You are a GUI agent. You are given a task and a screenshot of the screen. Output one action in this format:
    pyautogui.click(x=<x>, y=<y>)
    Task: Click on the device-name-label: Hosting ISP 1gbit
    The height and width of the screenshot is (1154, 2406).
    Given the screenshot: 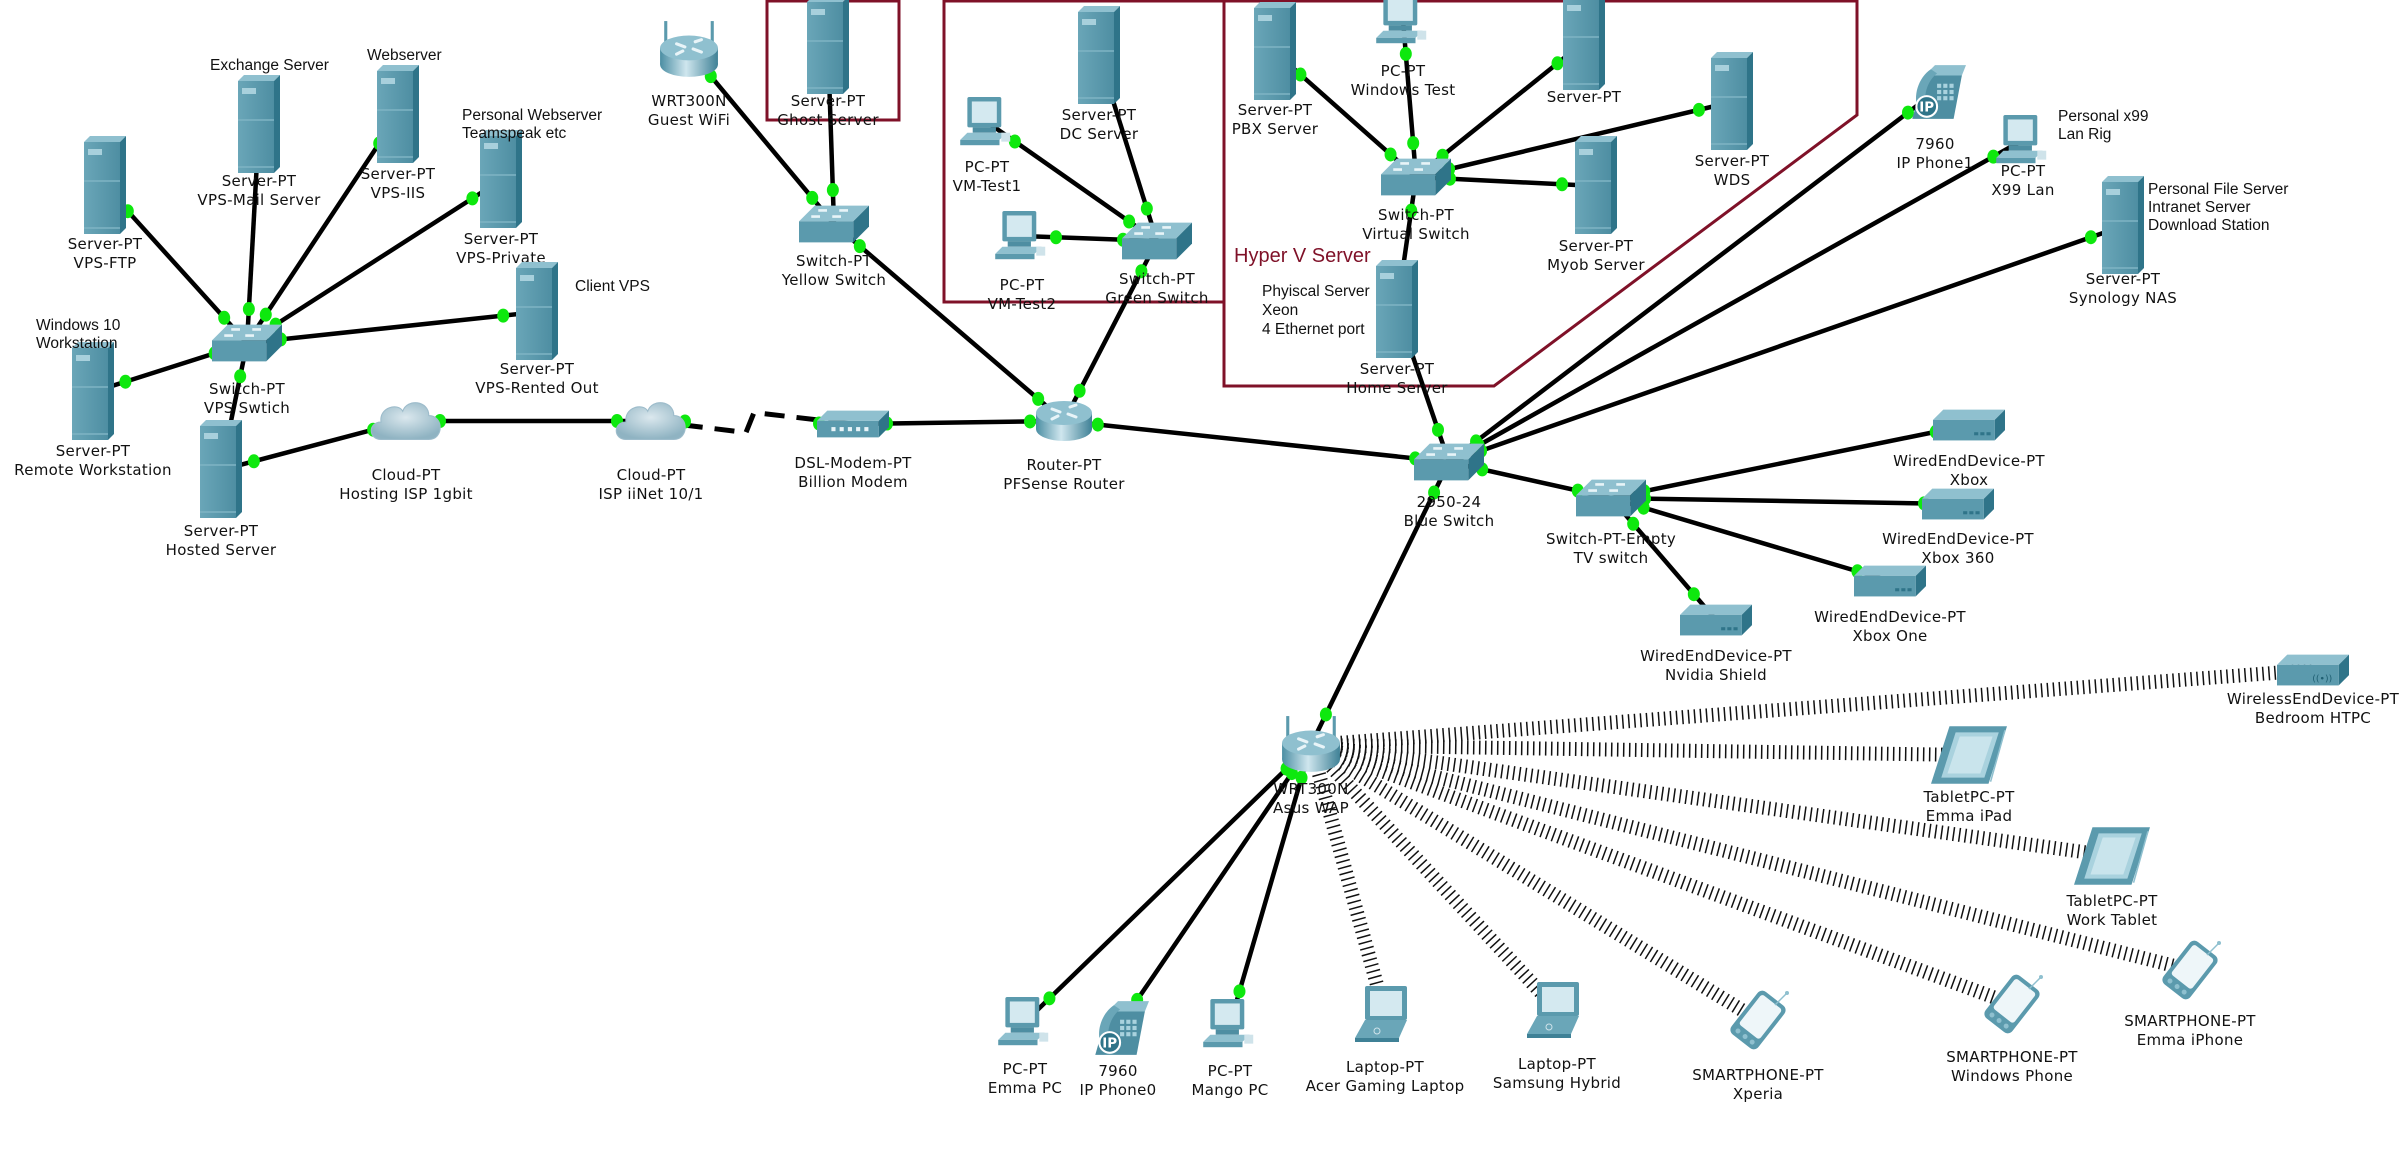 What is the action you would take?
    pyautogui.click(x=406, y=494)
    